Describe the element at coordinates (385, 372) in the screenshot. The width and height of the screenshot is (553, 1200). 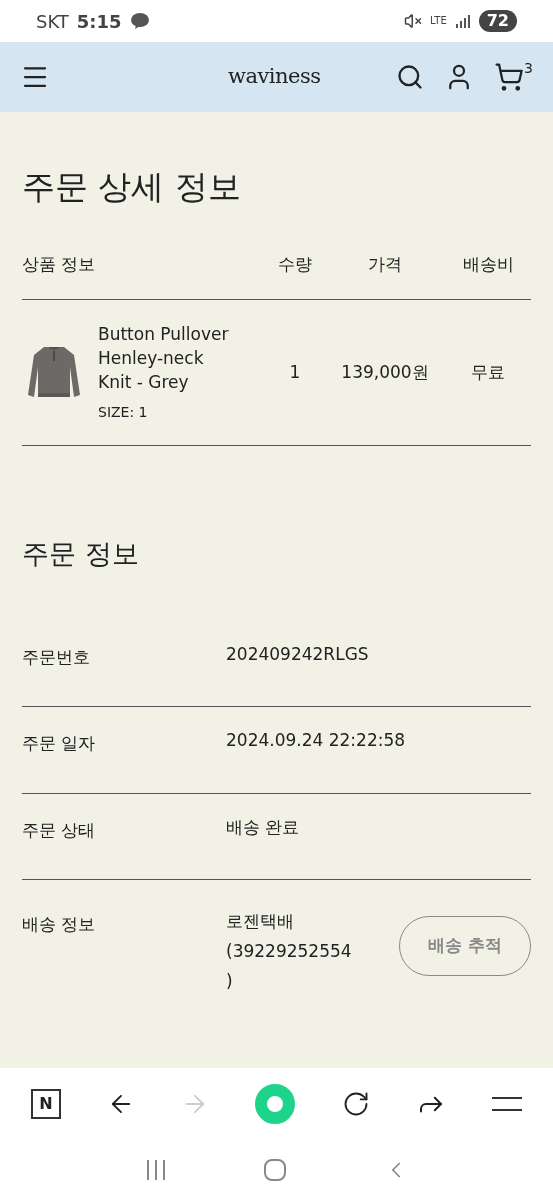
I see `price: 139,000원` at that location.